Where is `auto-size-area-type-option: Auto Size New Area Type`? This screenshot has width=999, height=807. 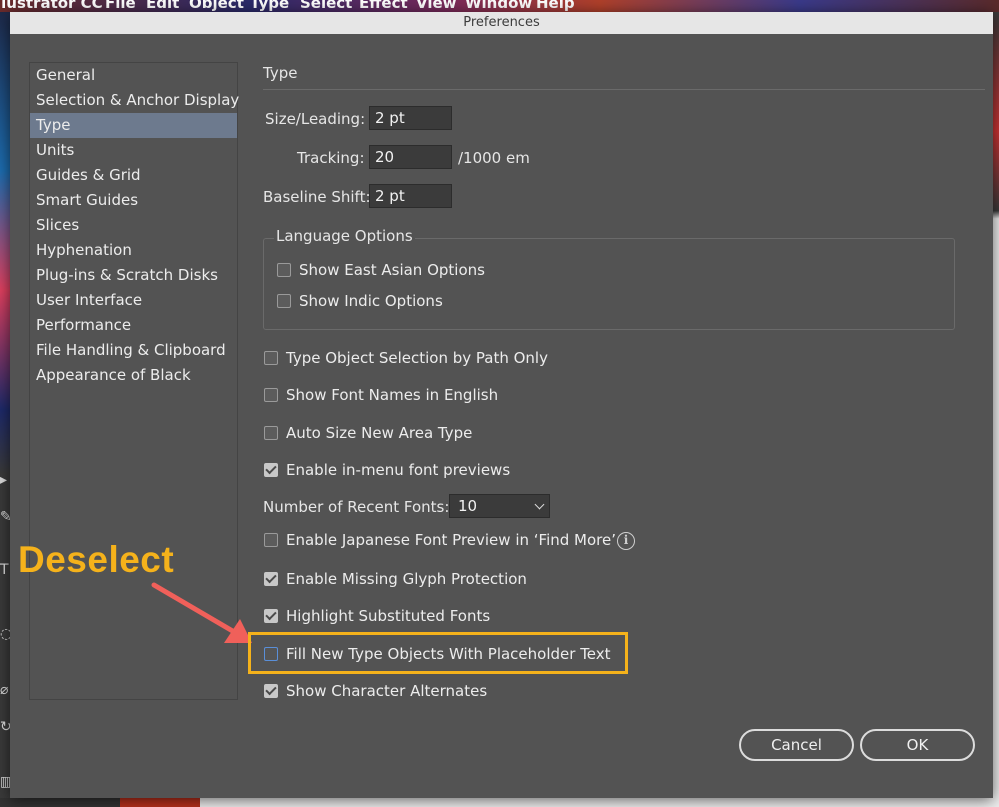
auto-size-area-type-option: Auto Size New Area Type is located at coordinates (368, 433).